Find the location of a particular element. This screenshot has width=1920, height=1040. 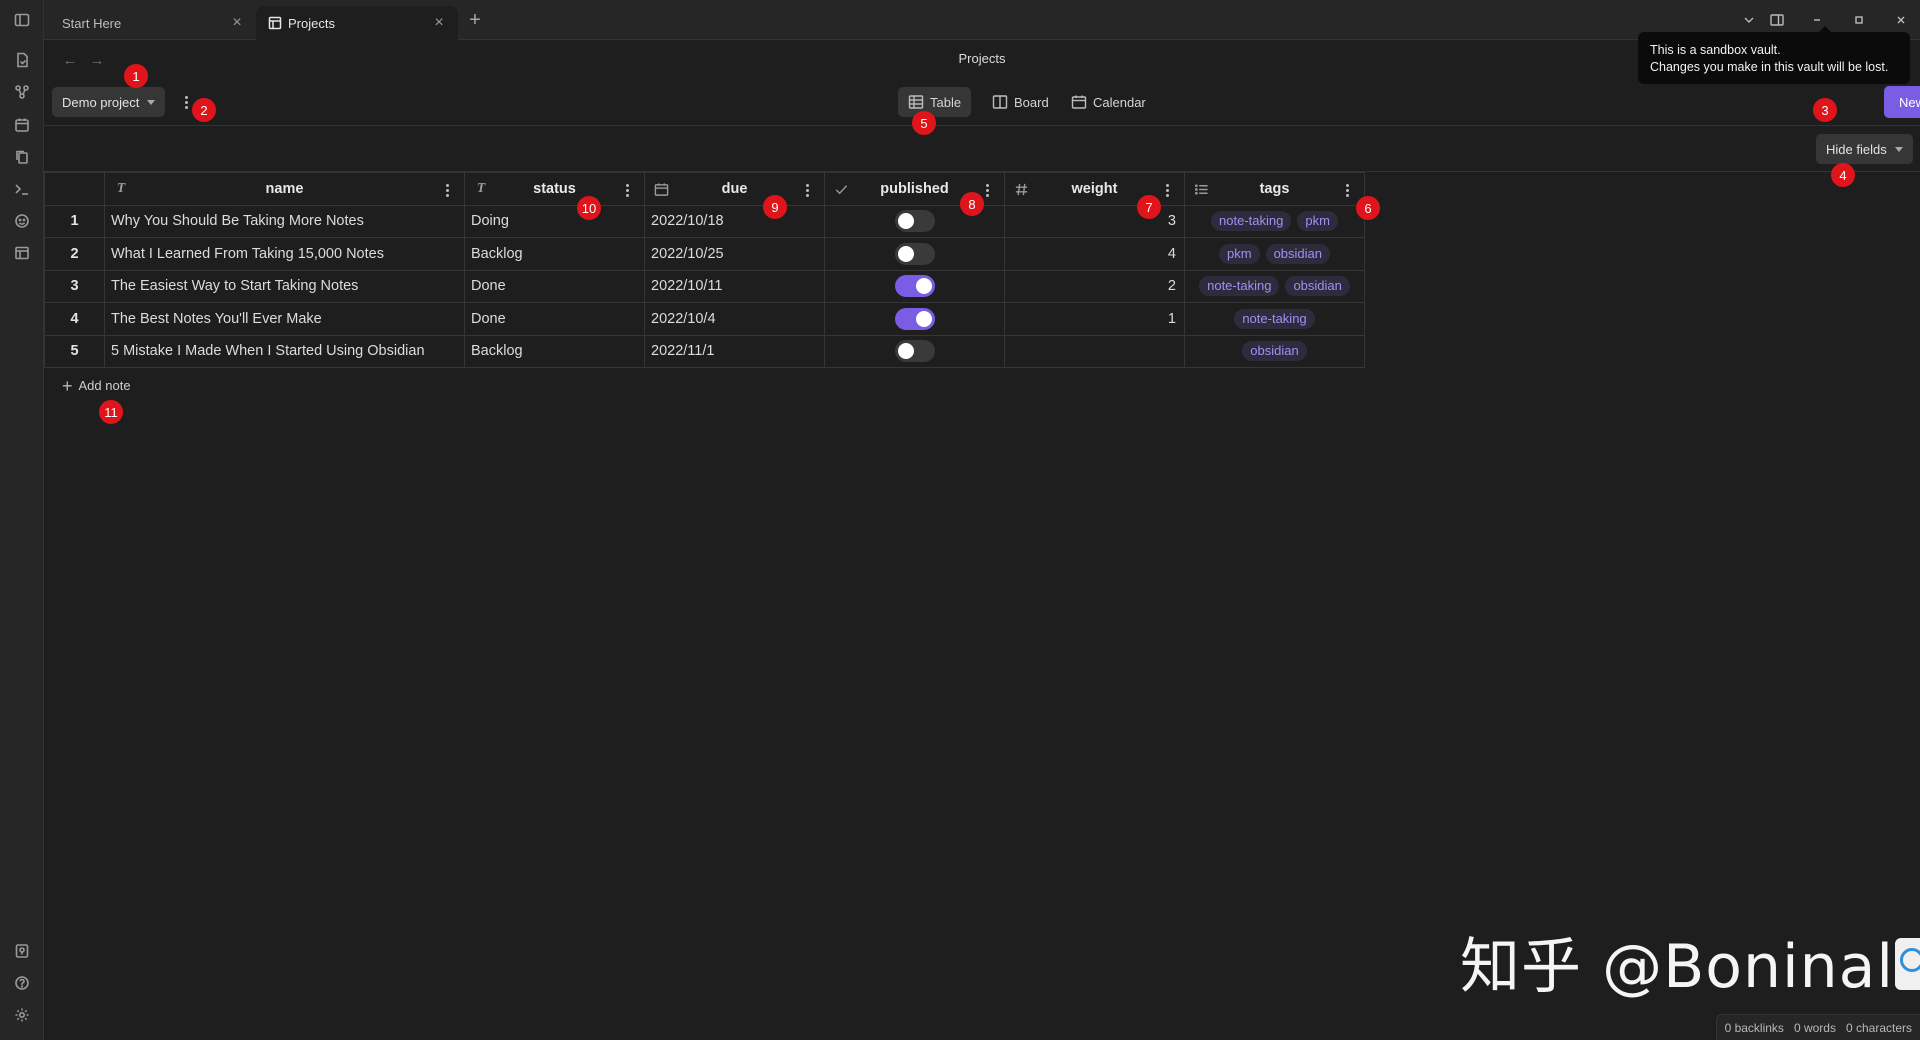

tab-list-chevron-icon is located at coordinates (1749, 20).